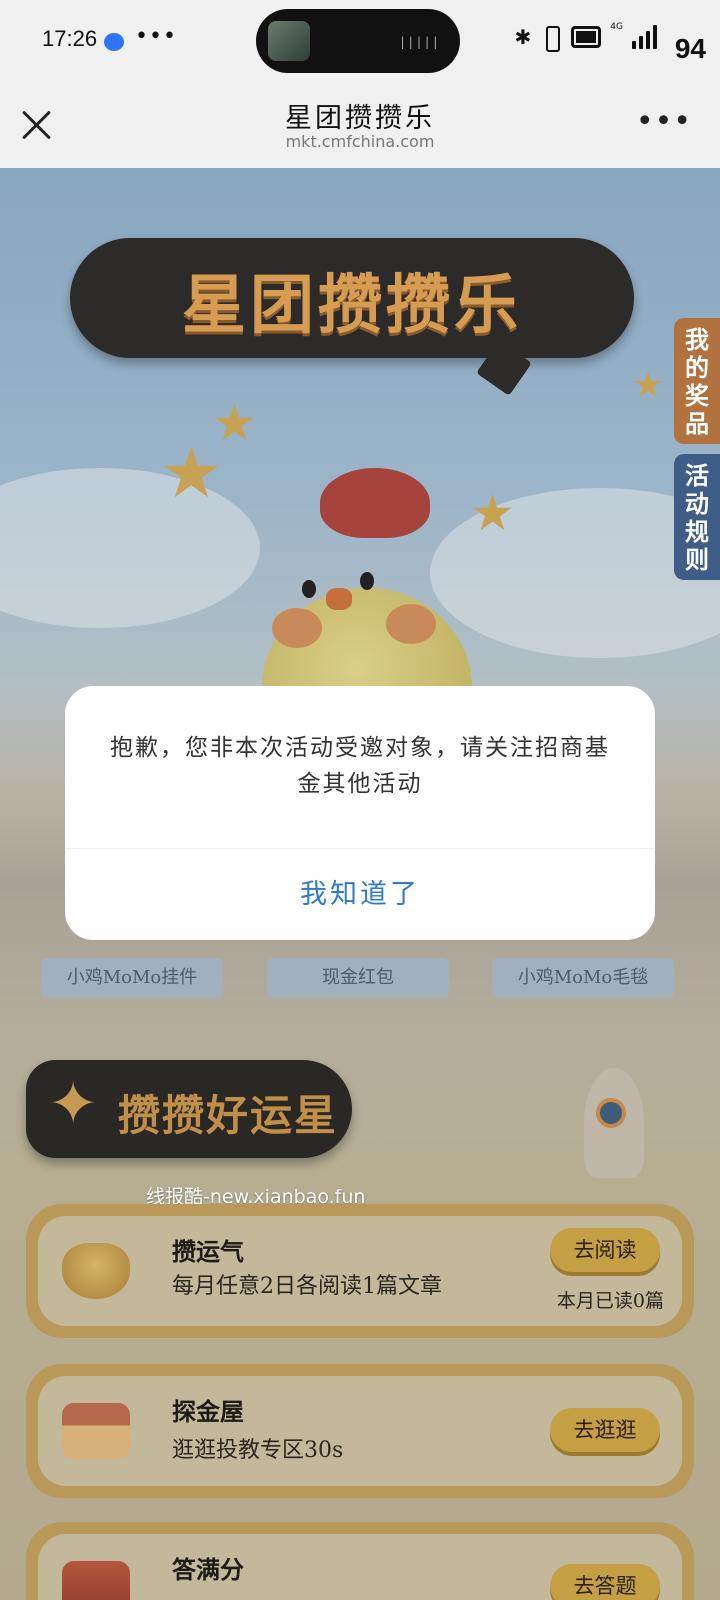 The height and width of the screenshot is (1600, 720). Describe the element at coordinates (419, 42) in the screenshot. I see `audio-wave-icon: |||||` at that location.